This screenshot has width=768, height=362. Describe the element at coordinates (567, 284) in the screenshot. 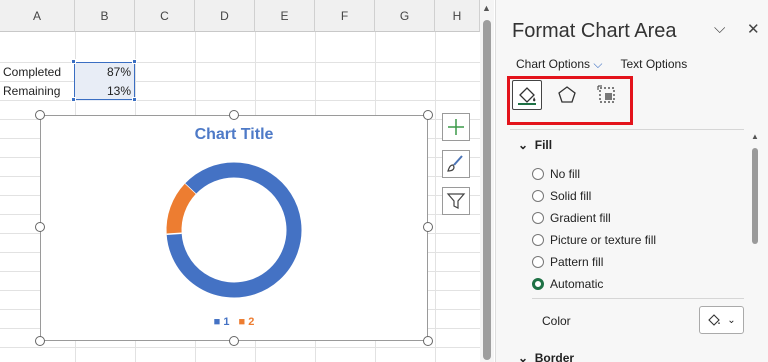

I see `radio-automatic: Automatic` at that location.